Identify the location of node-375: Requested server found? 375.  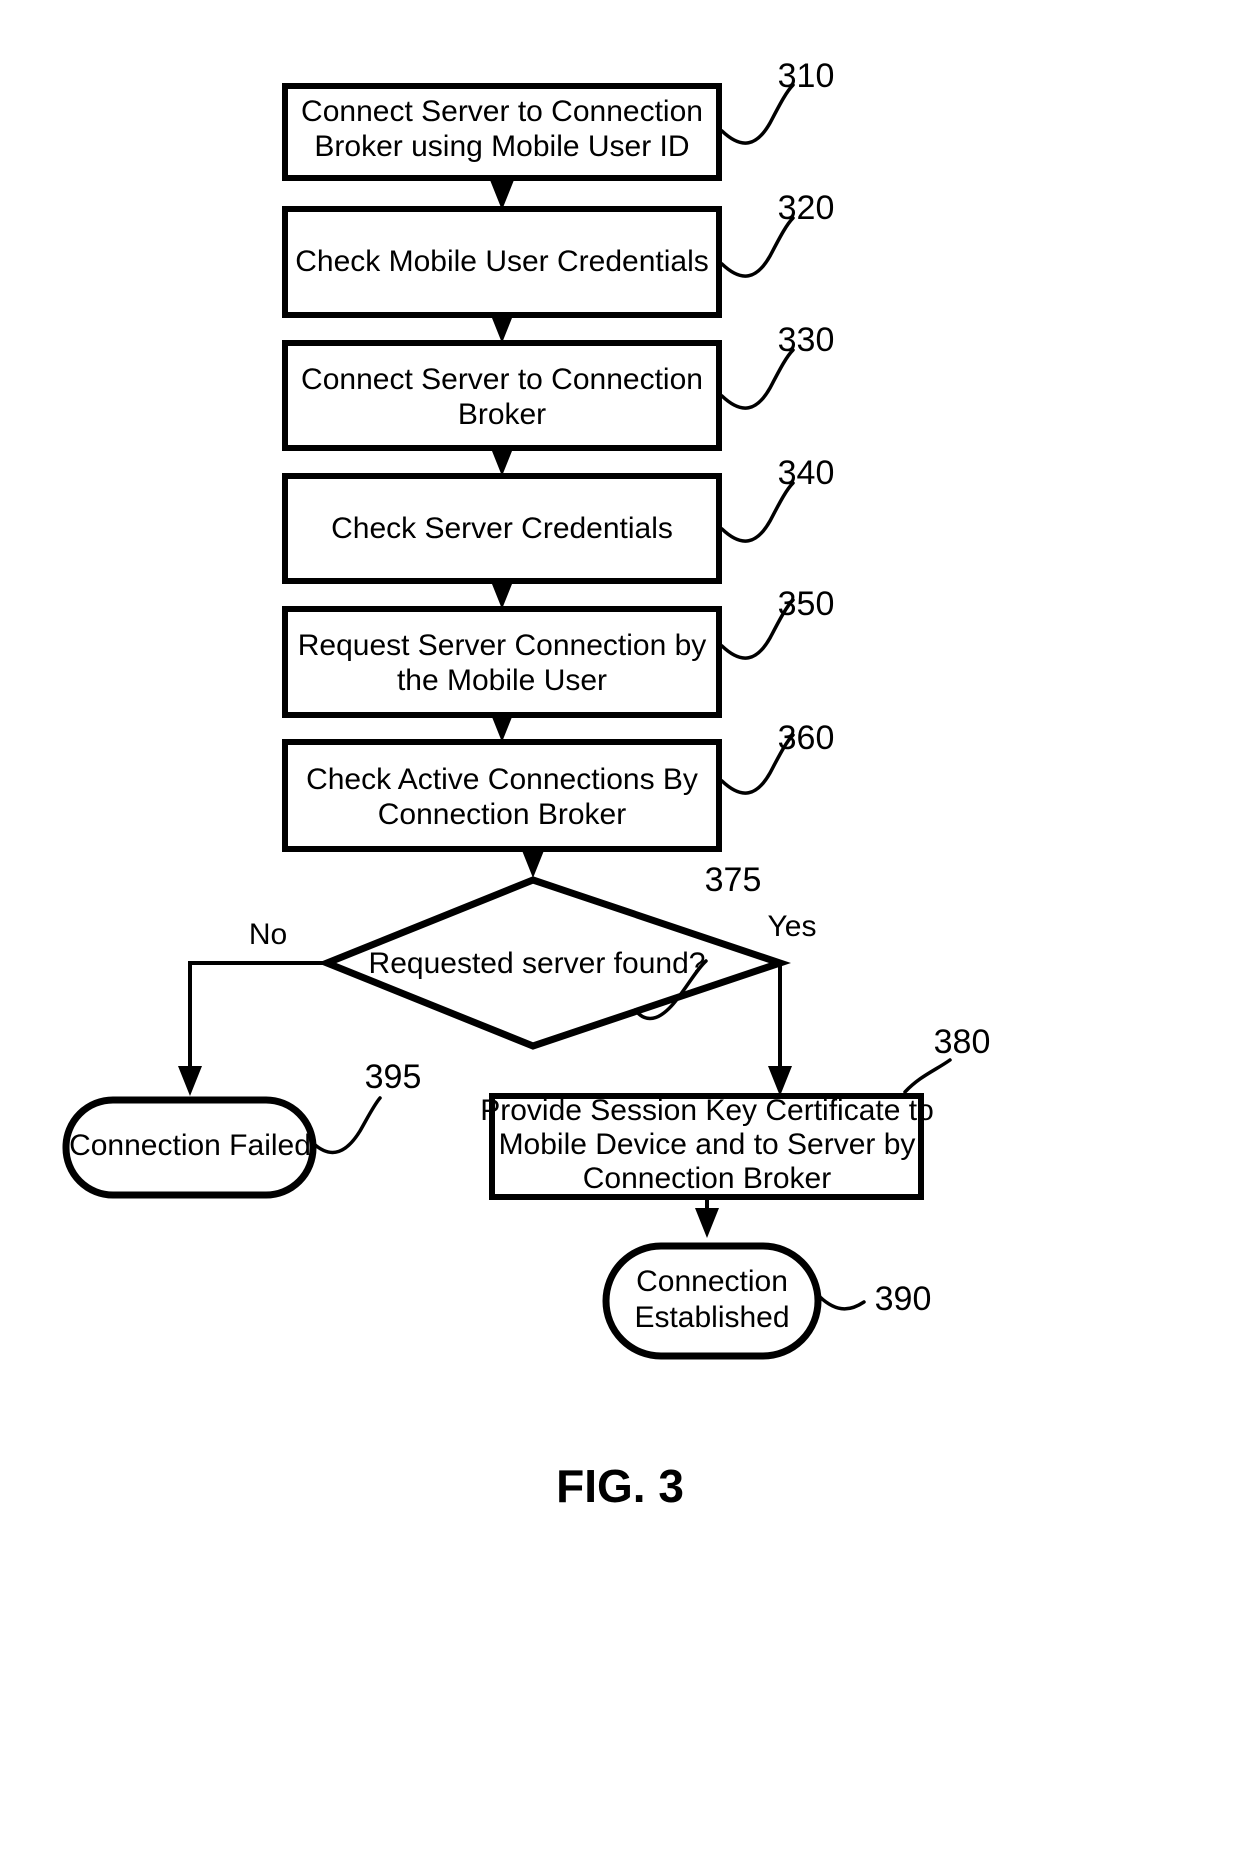
(554, 955).